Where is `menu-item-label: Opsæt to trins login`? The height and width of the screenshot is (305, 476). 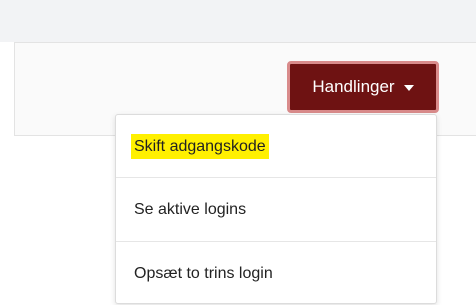
menu-item-label: Opsæt to trins login is located at coordinates (203, 273).